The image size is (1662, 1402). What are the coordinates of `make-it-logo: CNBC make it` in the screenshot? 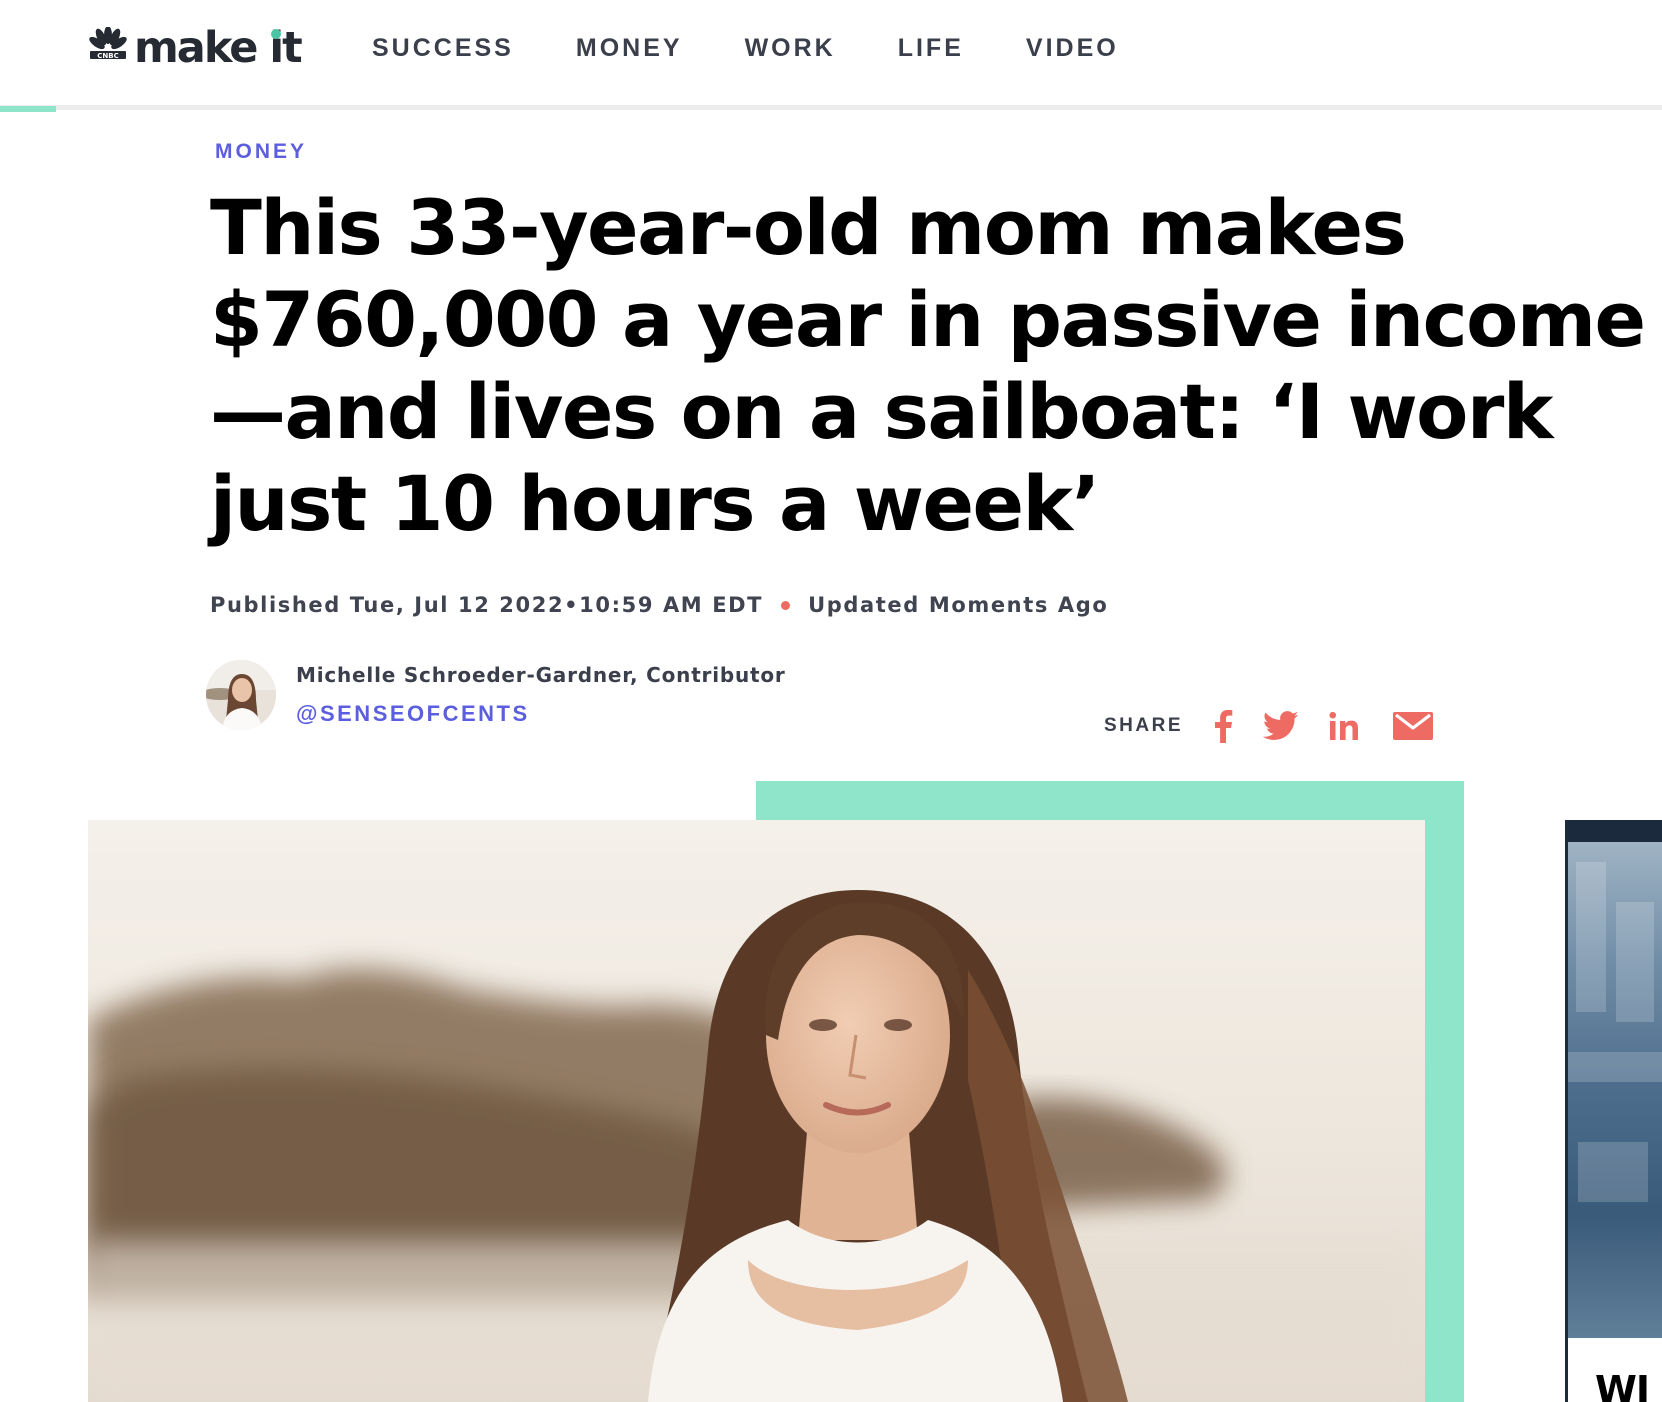 It's located at (195, 48).